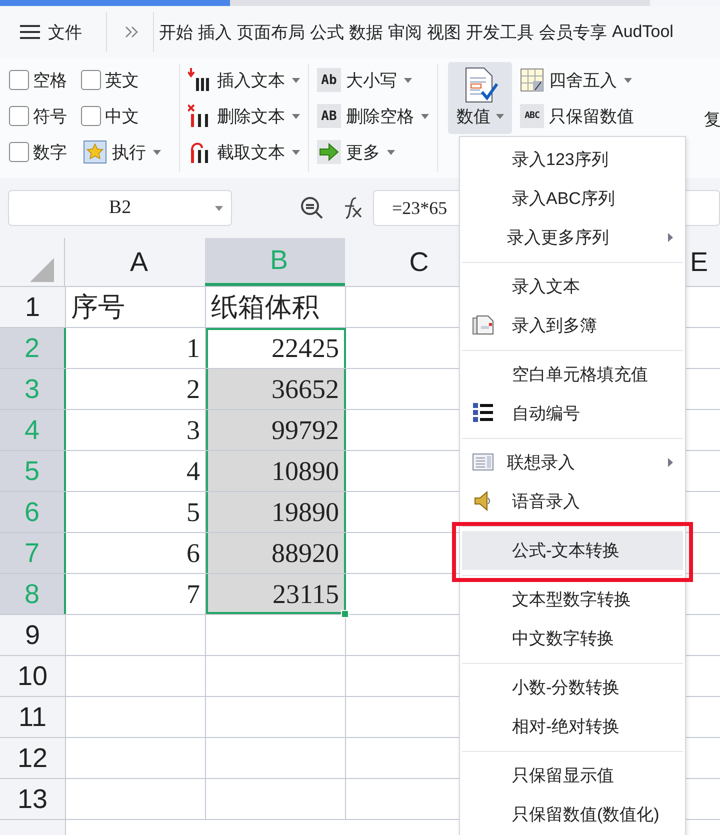 The image size is (720, 835). I want to click on document-icon, so click(483, 325).